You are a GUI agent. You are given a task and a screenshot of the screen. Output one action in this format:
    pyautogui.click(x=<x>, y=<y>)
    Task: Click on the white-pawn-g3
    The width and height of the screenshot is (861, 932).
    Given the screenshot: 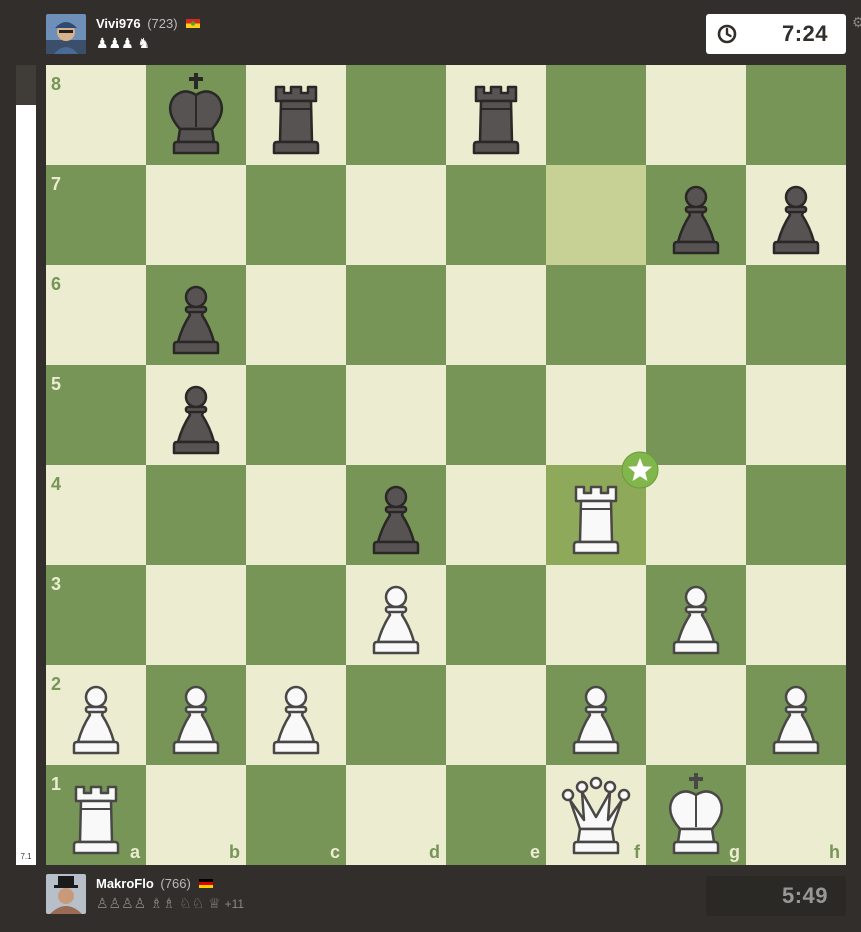 What is the action you would take?
    pyautogui.click(x=696, y=615)
    